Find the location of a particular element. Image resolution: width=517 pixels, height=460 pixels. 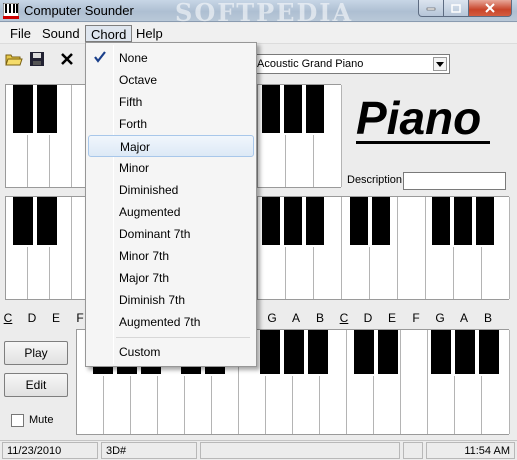

note-label: A is located at coordinates (463, 318).